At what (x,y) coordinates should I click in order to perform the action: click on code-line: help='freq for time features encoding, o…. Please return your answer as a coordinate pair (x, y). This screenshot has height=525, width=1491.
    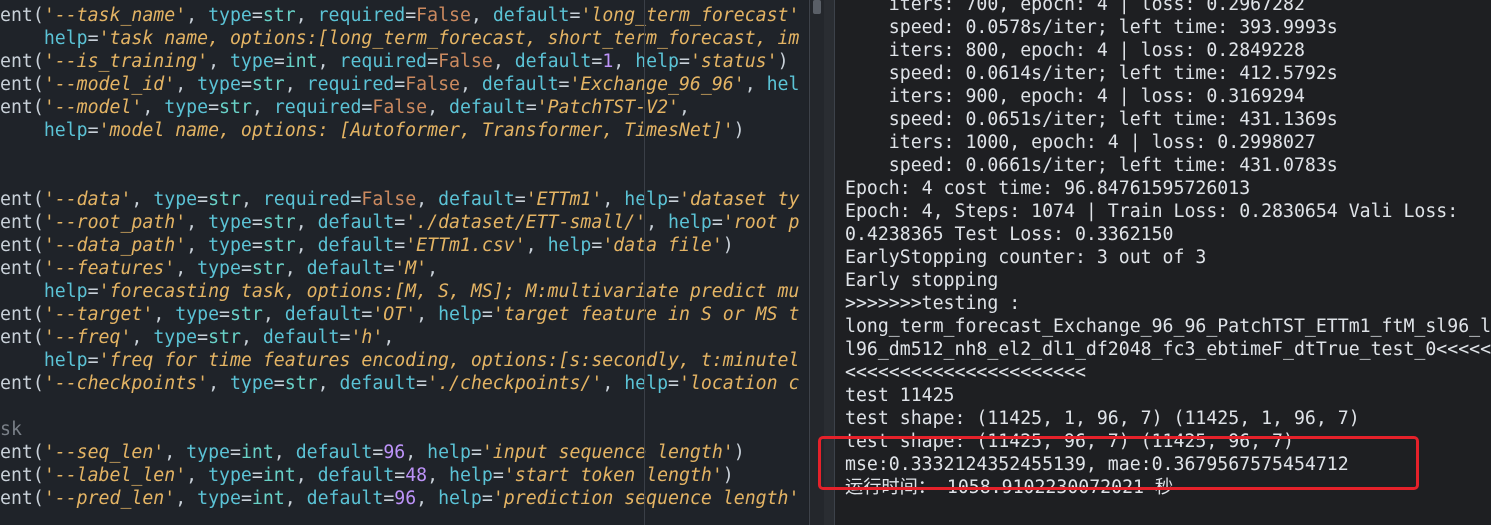
    Looking at the image, I should click on (400, 360).